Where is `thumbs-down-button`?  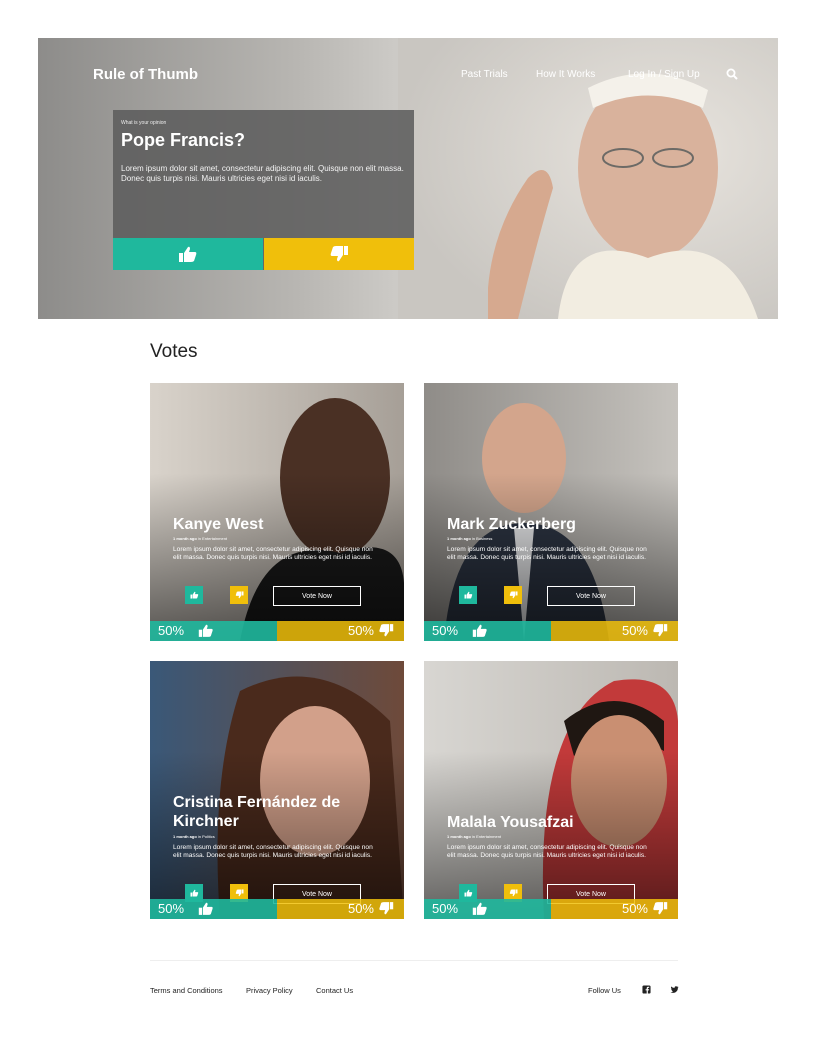
thumbs-down-button is located at coordinates (339, 254).